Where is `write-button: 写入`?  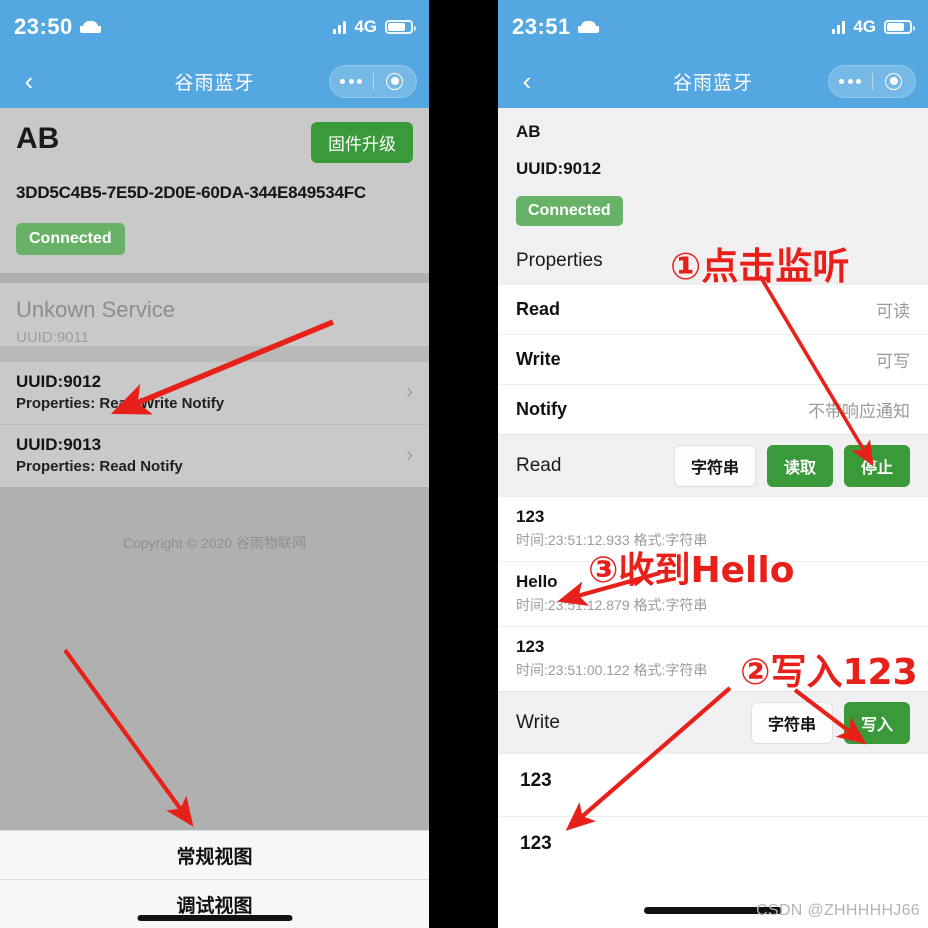 write-button: 写入 is located at coordinates (876, 722).